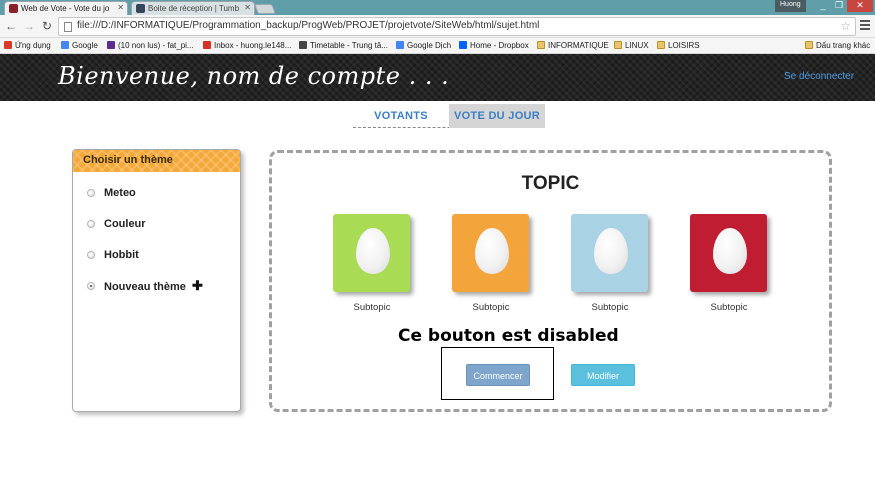  What do you see at coordinates (85, 45) in the screenshot?
I see `bookmark-label: Google` at bounding box center [85, 45].